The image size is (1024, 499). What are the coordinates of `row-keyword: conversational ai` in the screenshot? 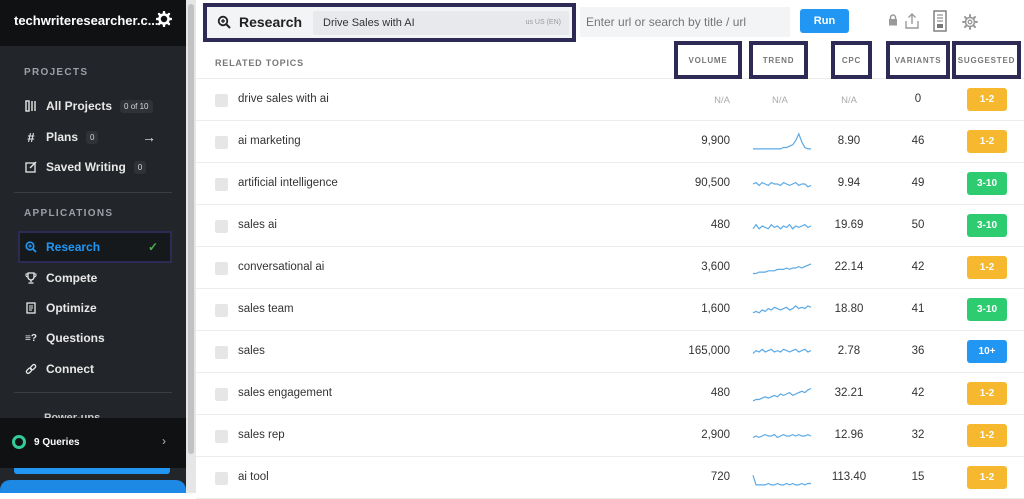 It's located at (281, 267).